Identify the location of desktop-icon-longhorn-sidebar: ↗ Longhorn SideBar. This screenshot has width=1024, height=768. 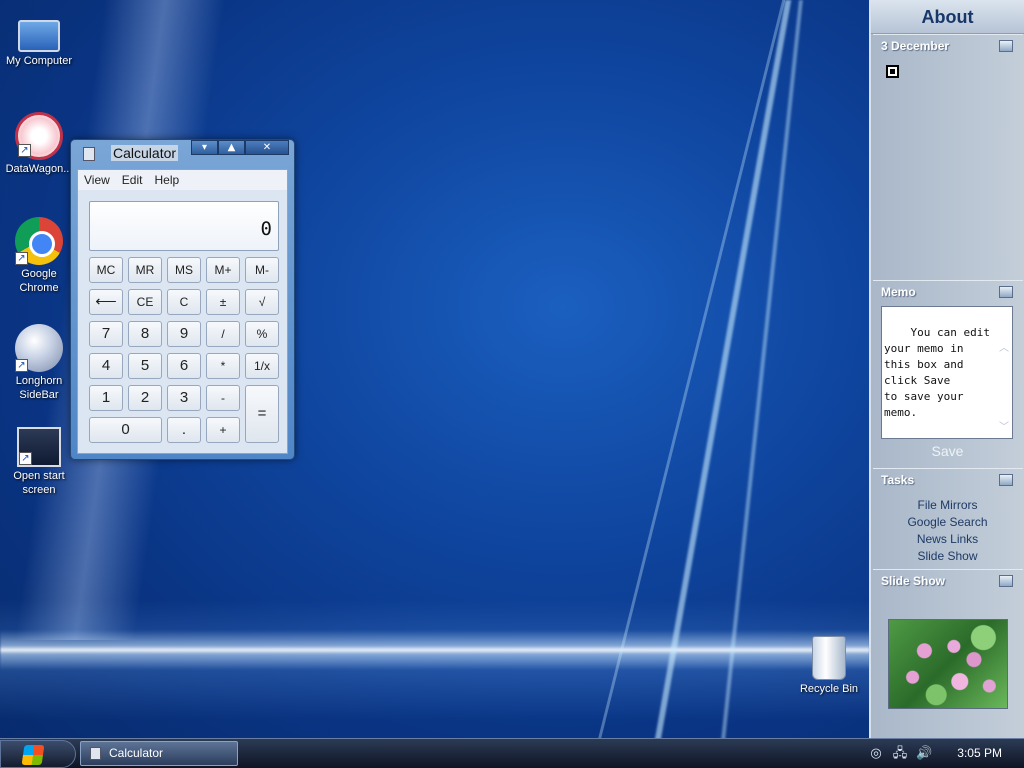
(39, 363).